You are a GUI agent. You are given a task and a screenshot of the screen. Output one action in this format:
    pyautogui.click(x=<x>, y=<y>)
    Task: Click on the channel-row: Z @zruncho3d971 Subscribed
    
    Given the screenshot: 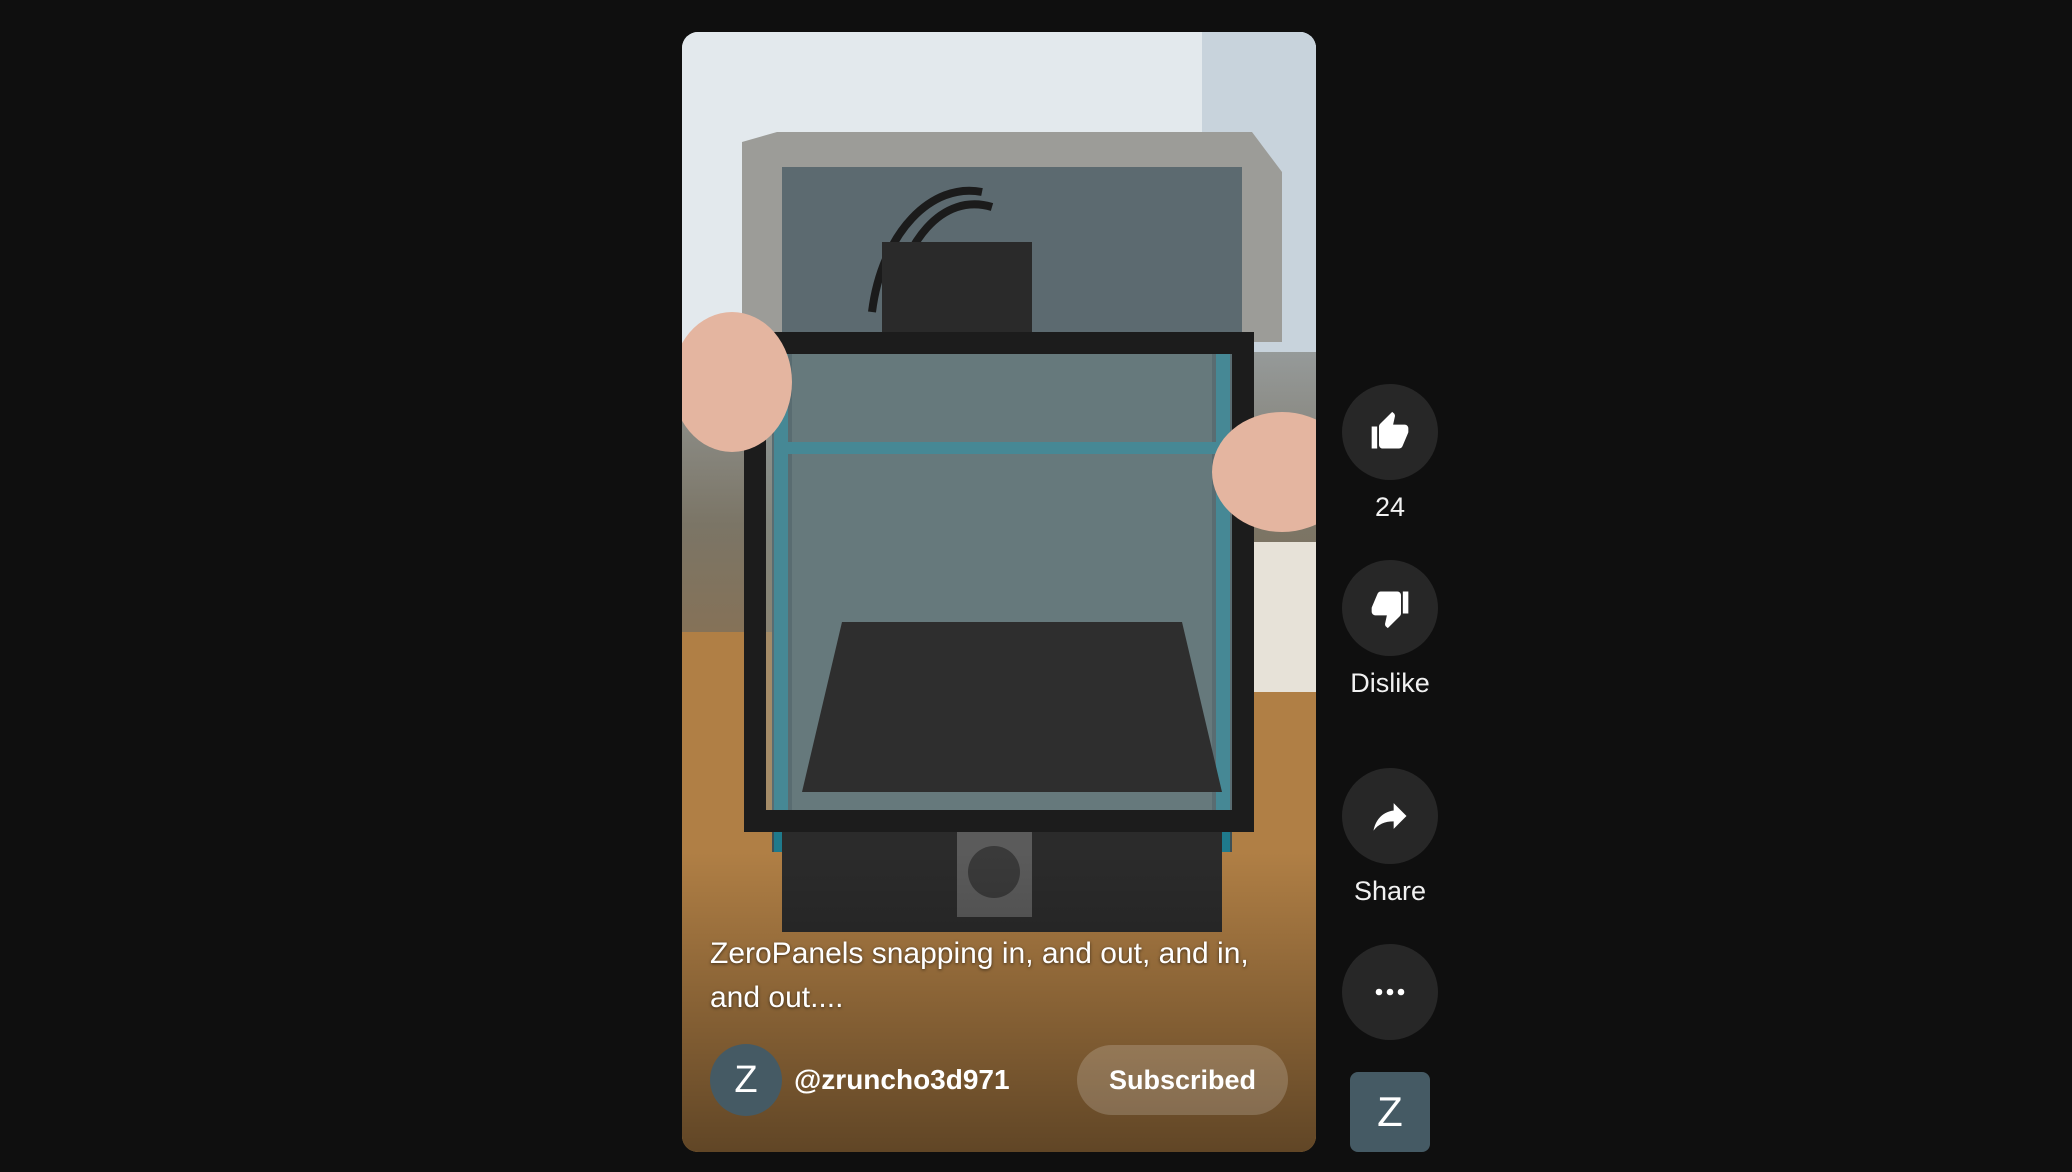 What is the action you would take?
    pyautogui.click(x=999, y=1080)
    